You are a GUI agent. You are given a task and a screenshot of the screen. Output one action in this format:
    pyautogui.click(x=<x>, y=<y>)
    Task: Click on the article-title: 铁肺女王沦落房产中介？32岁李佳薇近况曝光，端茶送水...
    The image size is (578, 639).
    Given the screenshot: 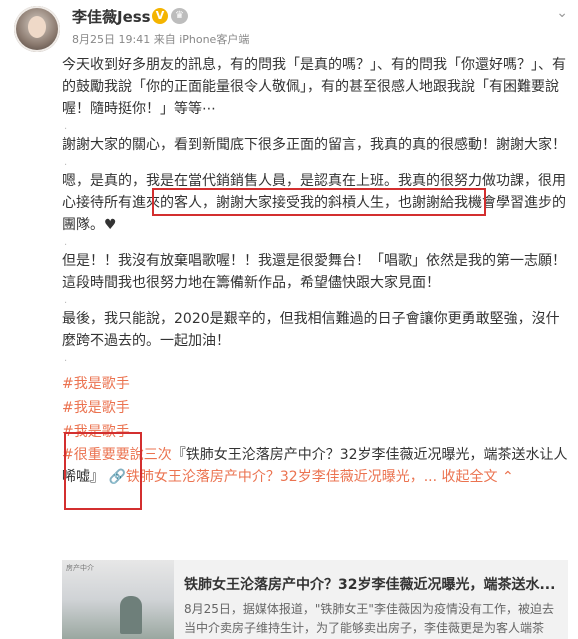 What is the action you would take?
    pyautogui.click(x=373, y=584)
    